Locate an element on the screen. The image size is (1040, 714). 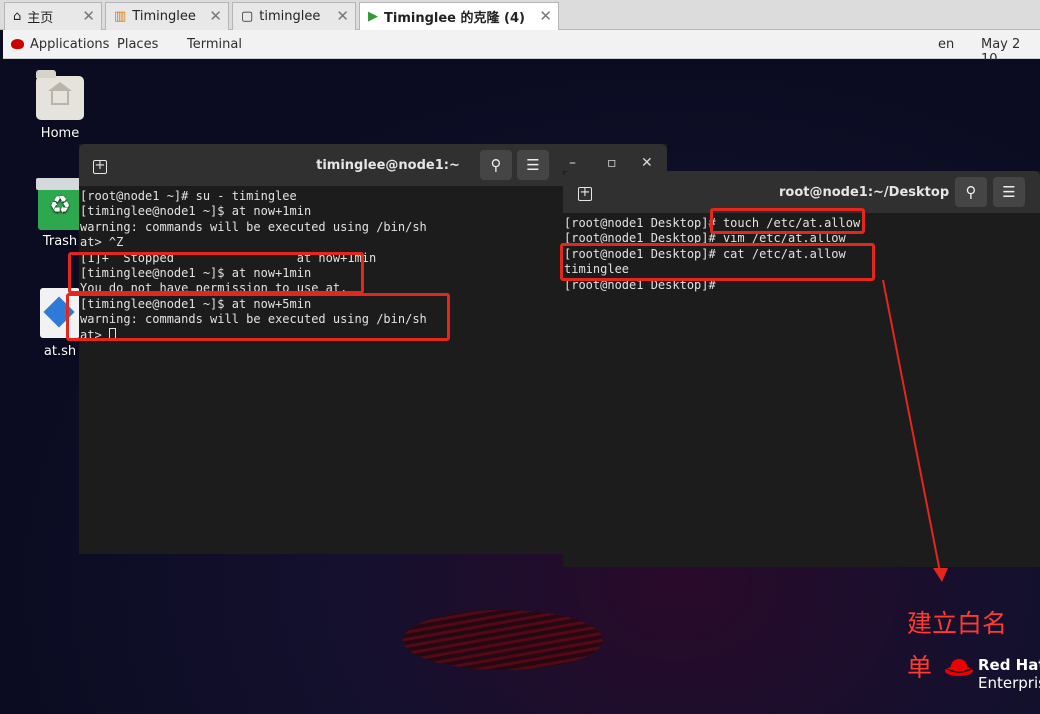
redhat-logo-icon is located at coordinates (17, 44).